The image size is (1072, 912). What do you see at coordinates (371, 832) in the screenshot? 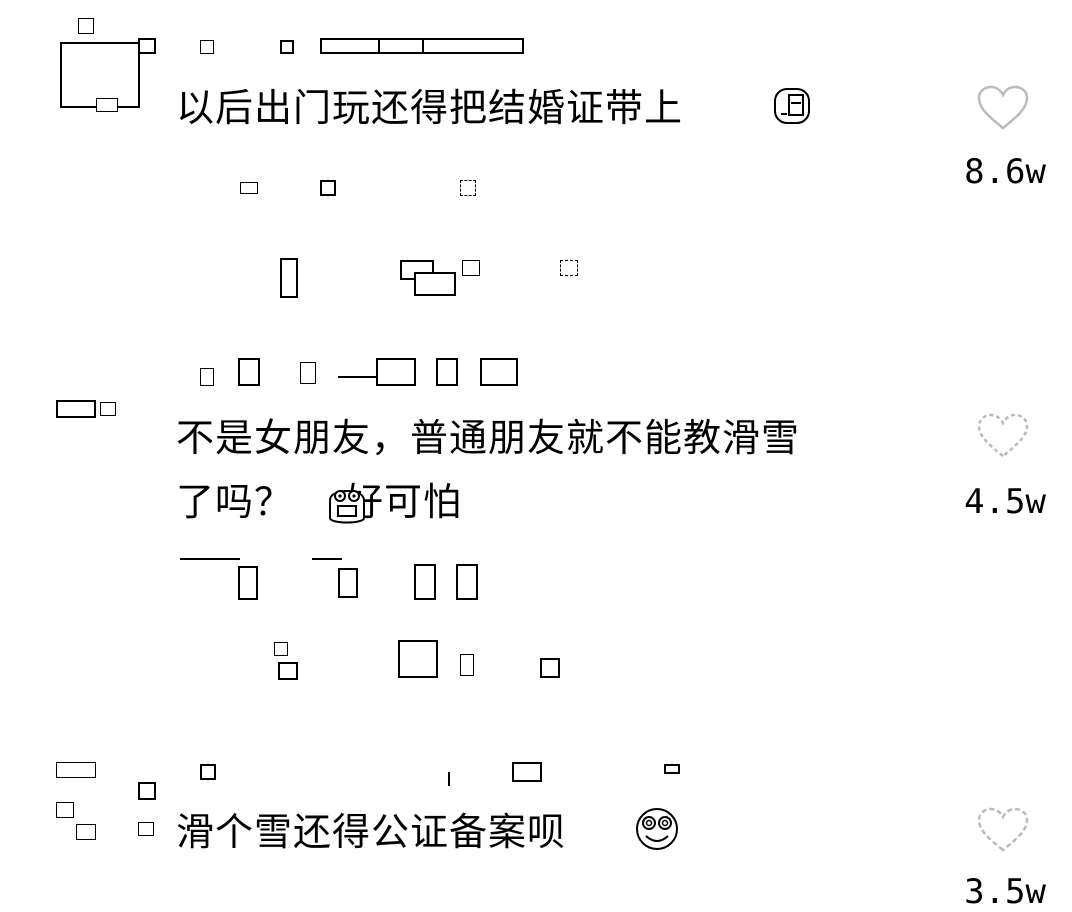
I see `comment-text: 滑个雪还得公证备案呗` at bounding box center [371, 832].